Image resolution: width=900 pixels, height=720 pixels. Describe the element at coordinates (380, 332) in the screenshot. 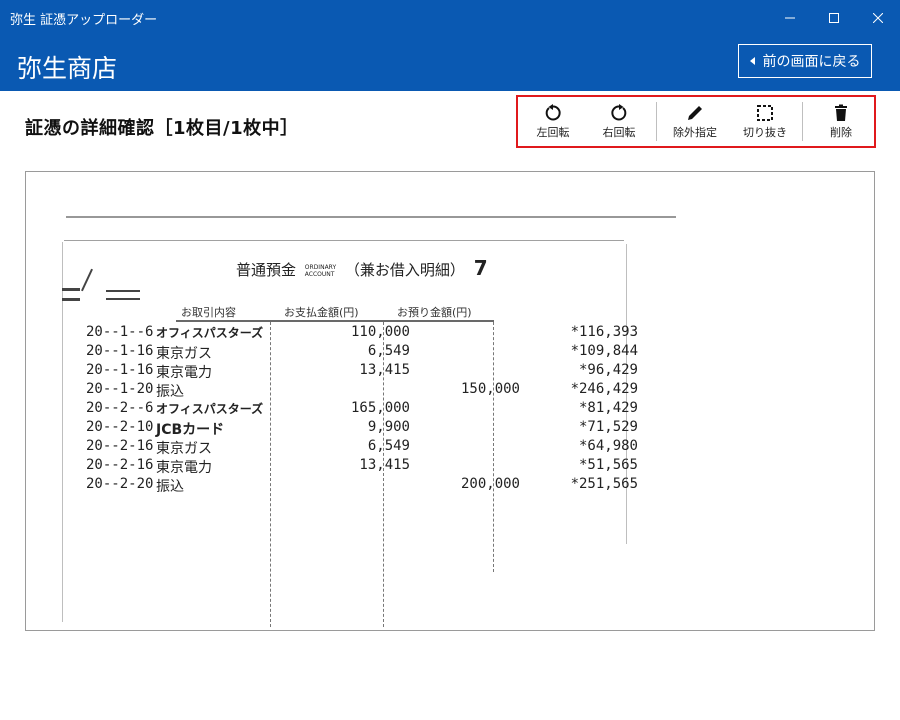

I see `row-payment: 110,000` at that location.